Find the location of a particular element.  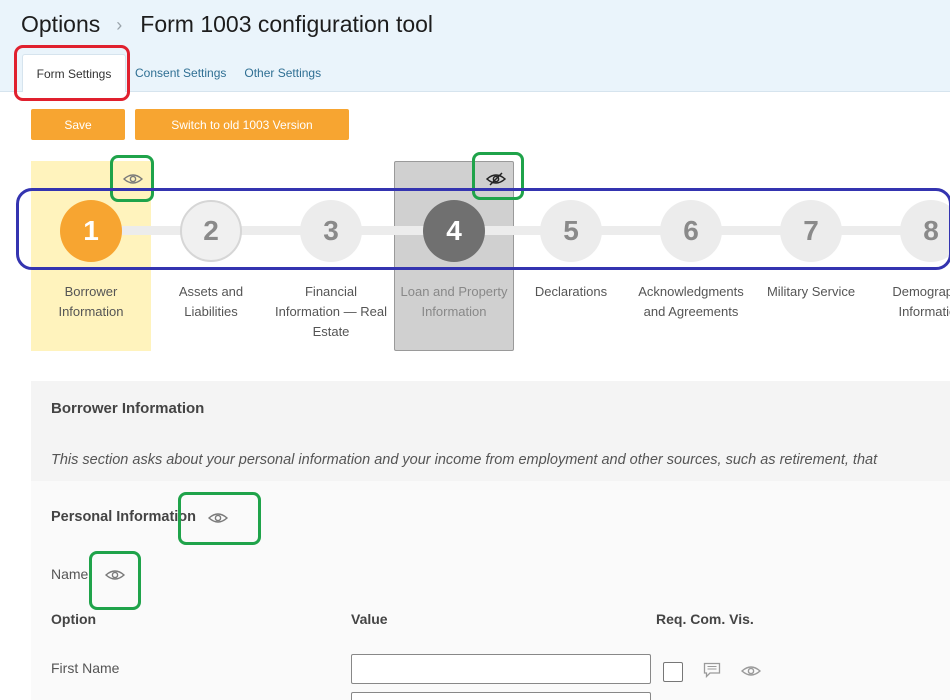

step-4-label: Loan and Property Information is located at coordinates (454, 302).